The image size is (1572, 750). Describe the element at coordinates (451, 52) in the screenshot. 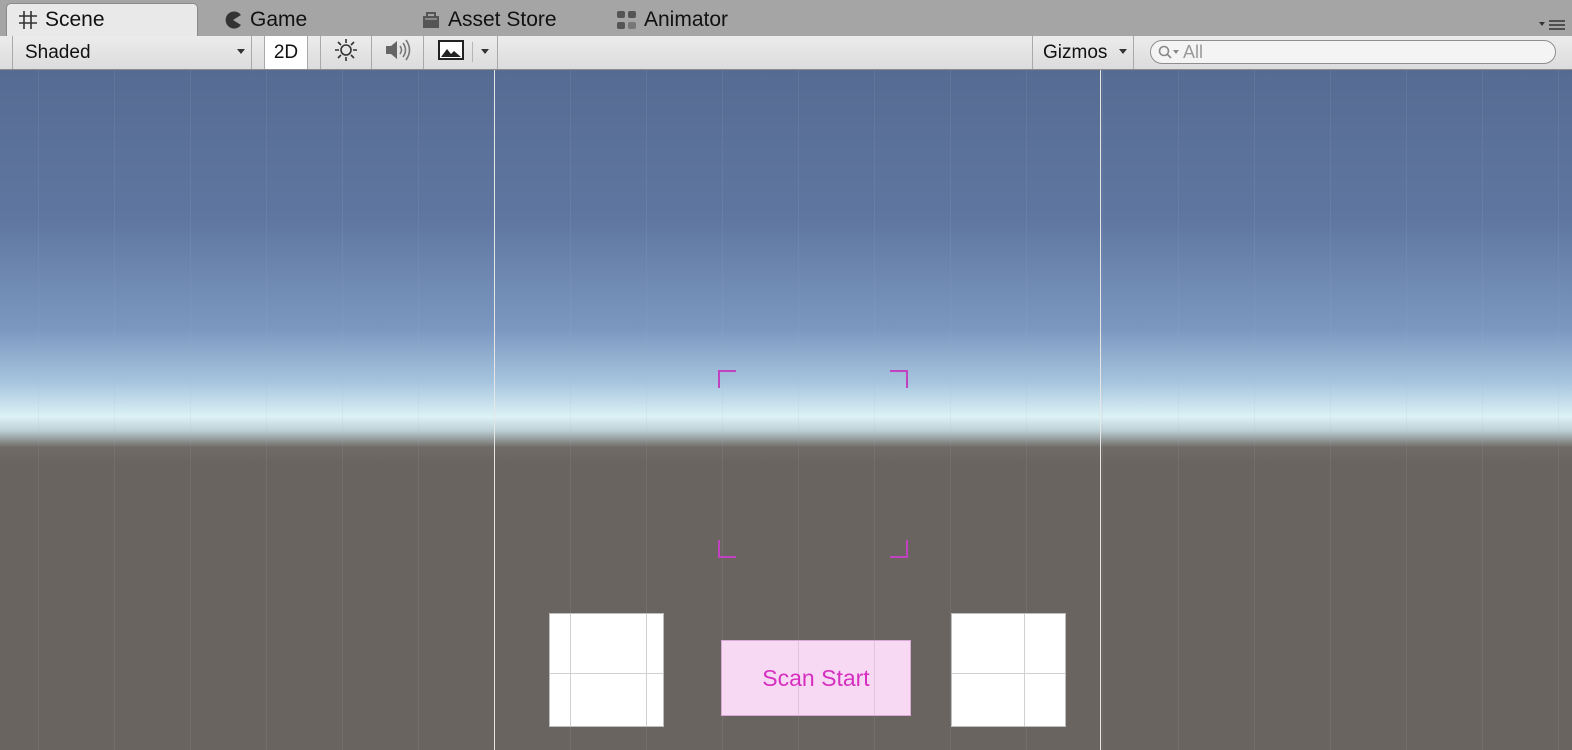

I see `image-icon` at that location.